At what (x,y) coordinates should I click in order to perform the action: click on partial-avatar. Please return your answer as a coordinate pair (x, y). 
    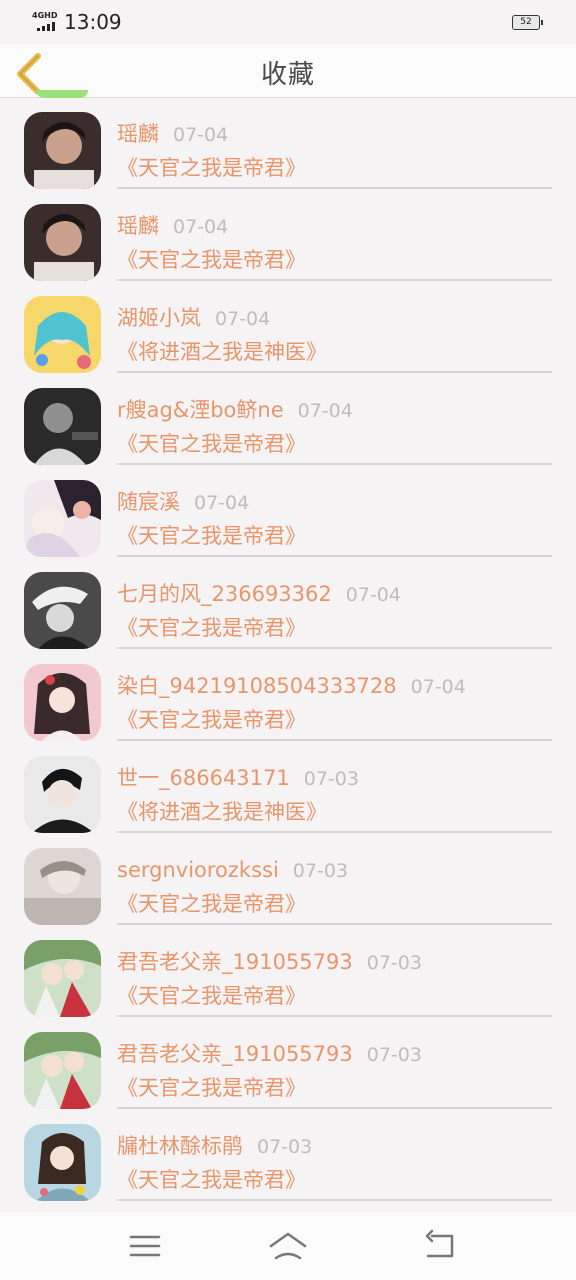
    Looking at the image, I should click on (62, 94).